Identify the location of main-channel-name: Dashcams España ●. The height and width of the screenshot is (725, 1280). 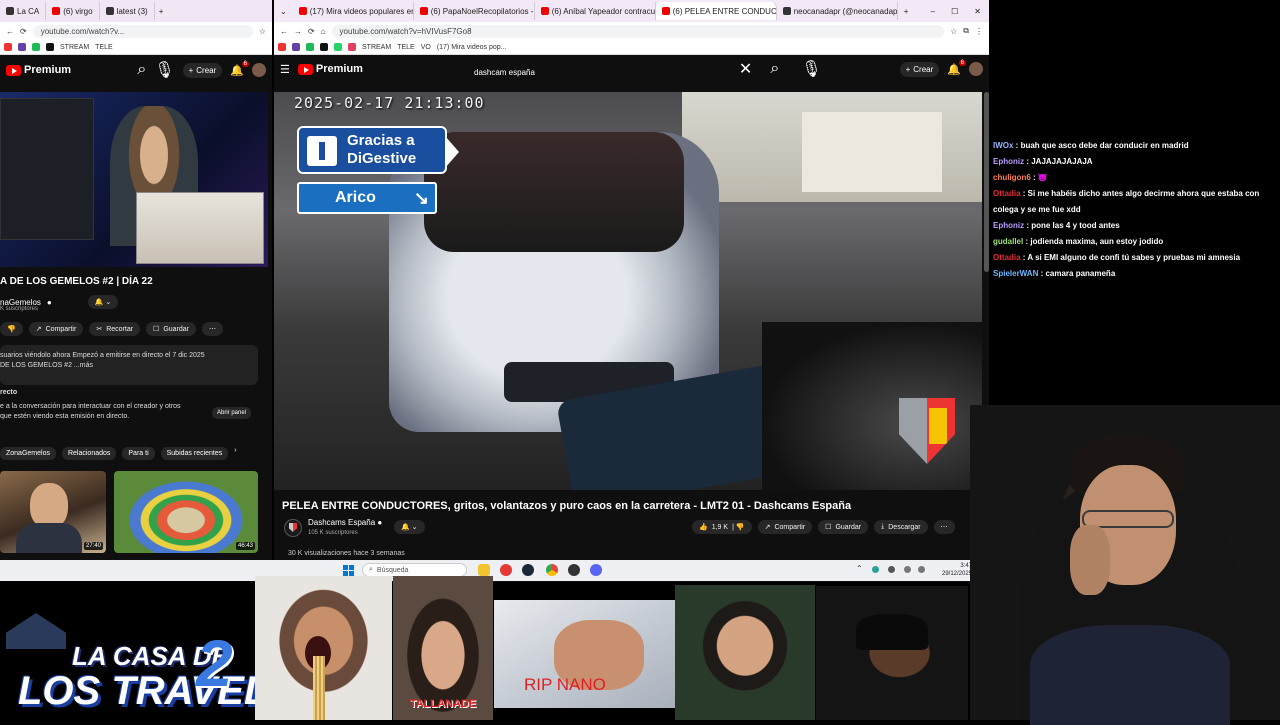
(345, 522).